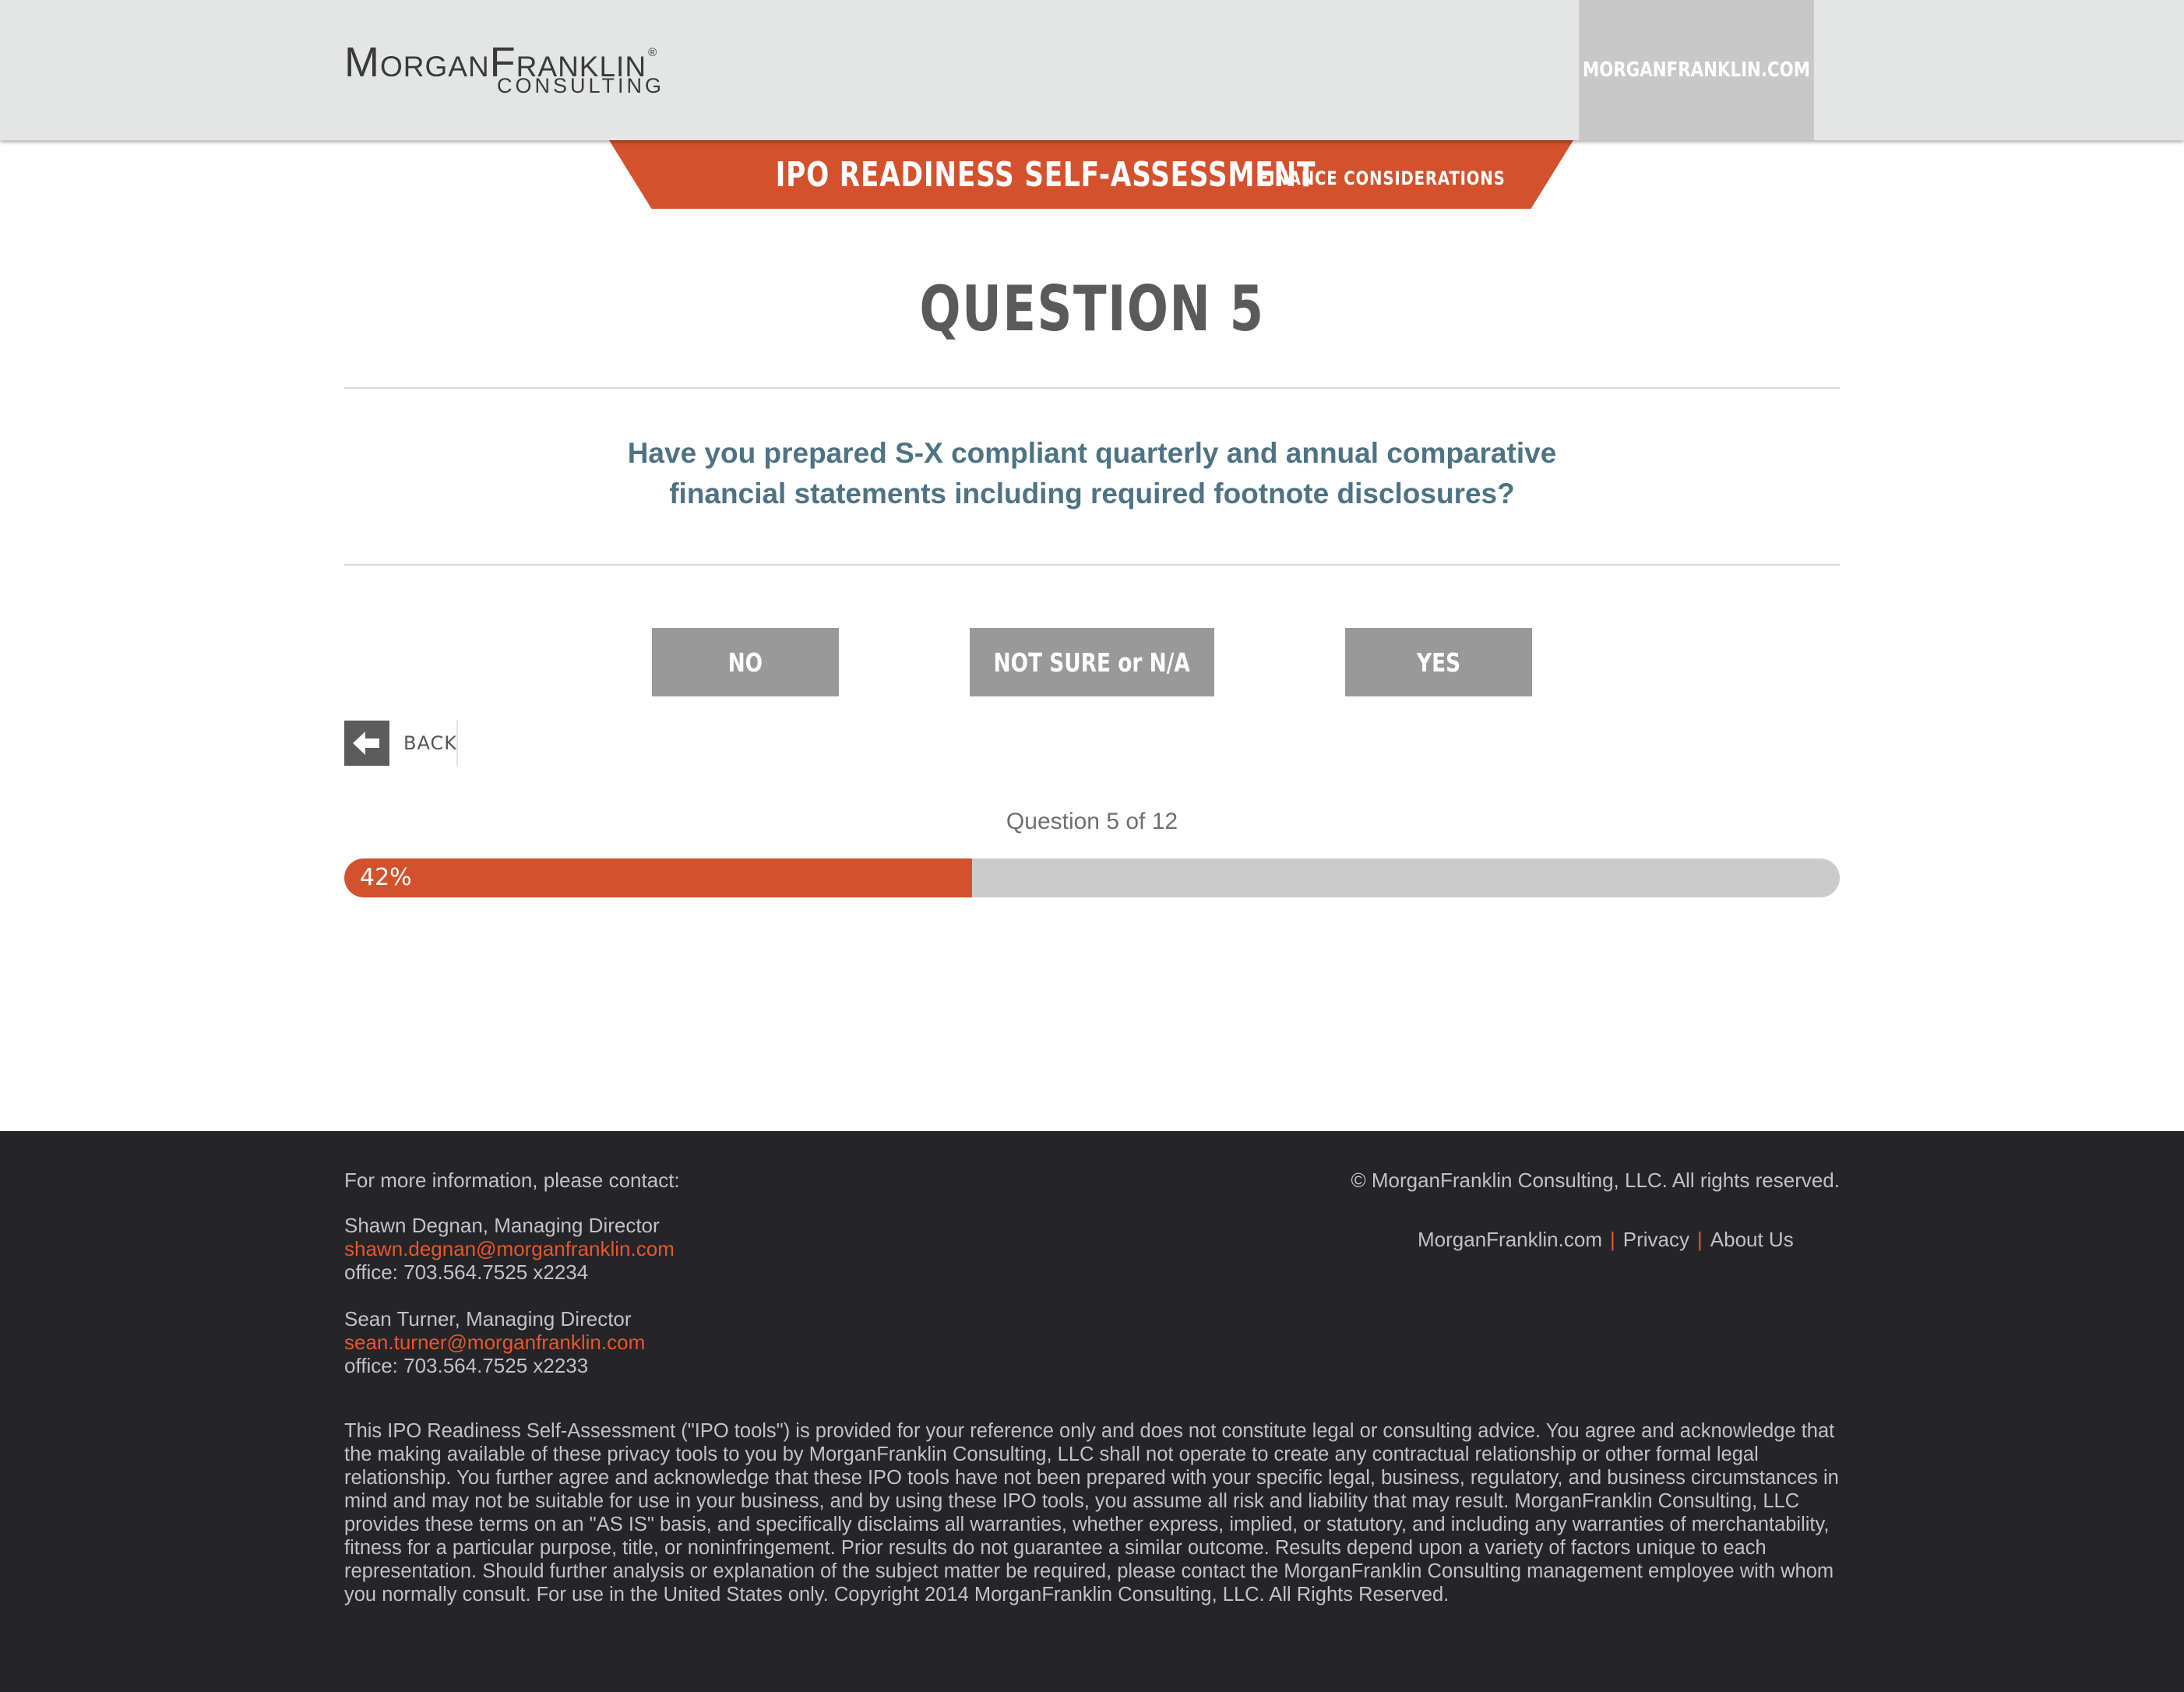  What do you see at coordinates (457, 743) in the screenshot?
I see `back-divider` at bounding box center [457, 743].